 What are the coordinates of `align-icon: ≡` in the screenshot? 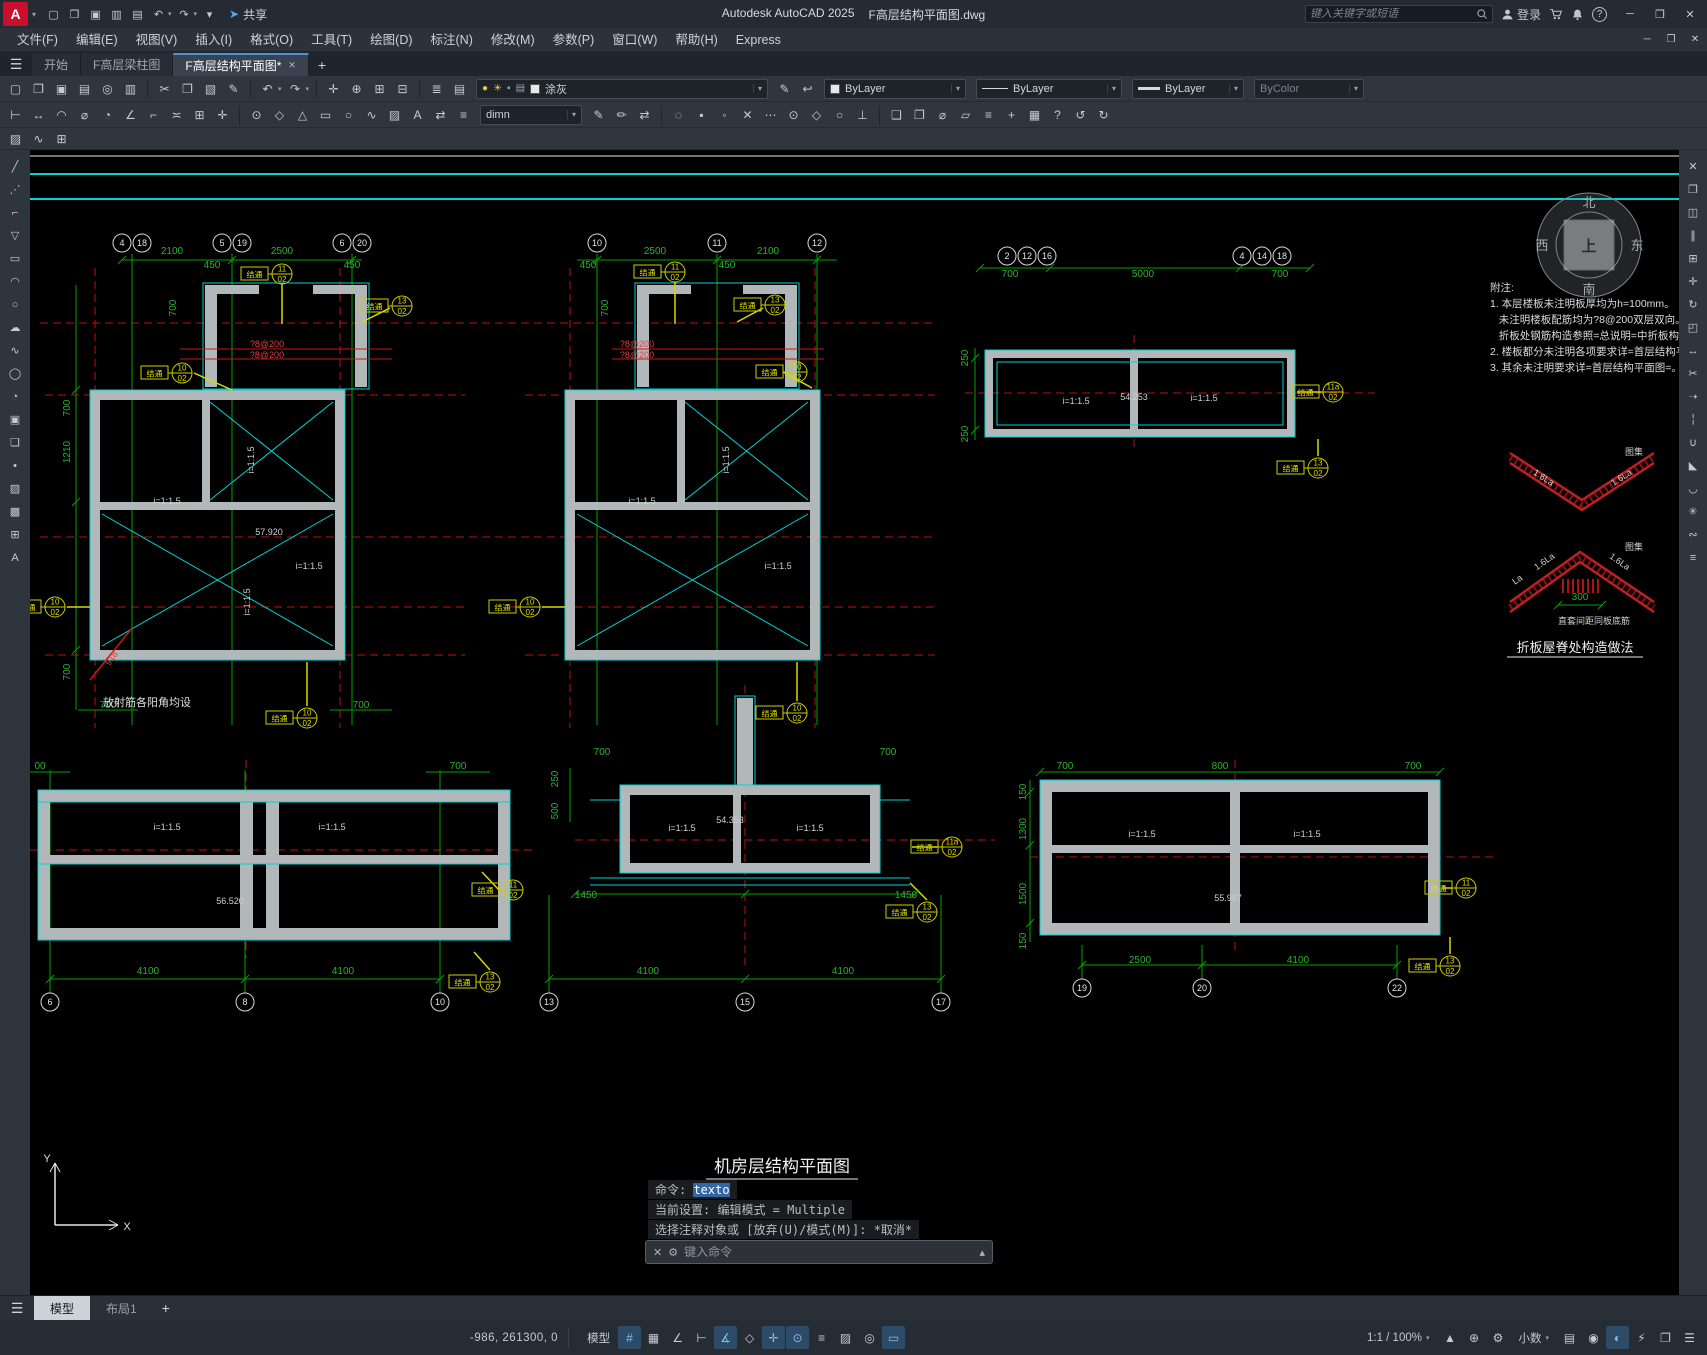 It's located at (1693, 557).